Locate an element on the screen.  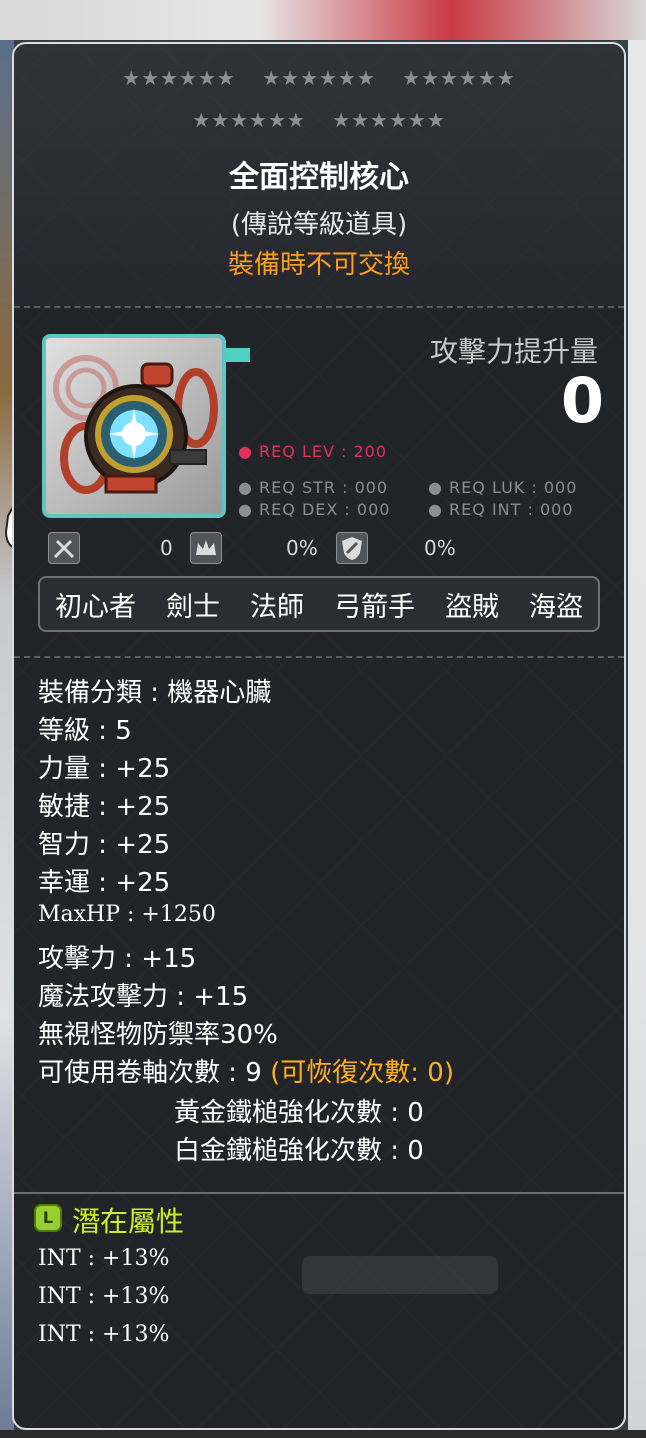
scroll-recover: (可恢復次數: 0) is located at coordinates (362, 1073).